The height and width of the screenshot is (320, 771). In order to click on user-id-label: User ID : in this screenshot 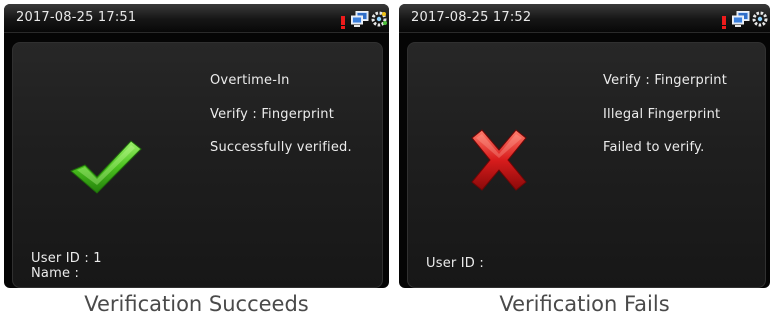, I will do `click(455, 263)`.